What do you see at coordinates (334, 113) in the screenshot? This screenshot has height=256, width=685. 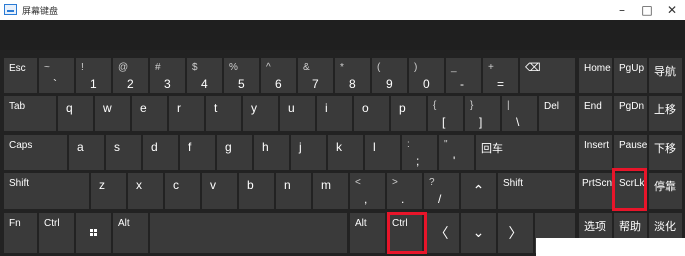 I see `key-i: i` at bounding box center [334, 113].